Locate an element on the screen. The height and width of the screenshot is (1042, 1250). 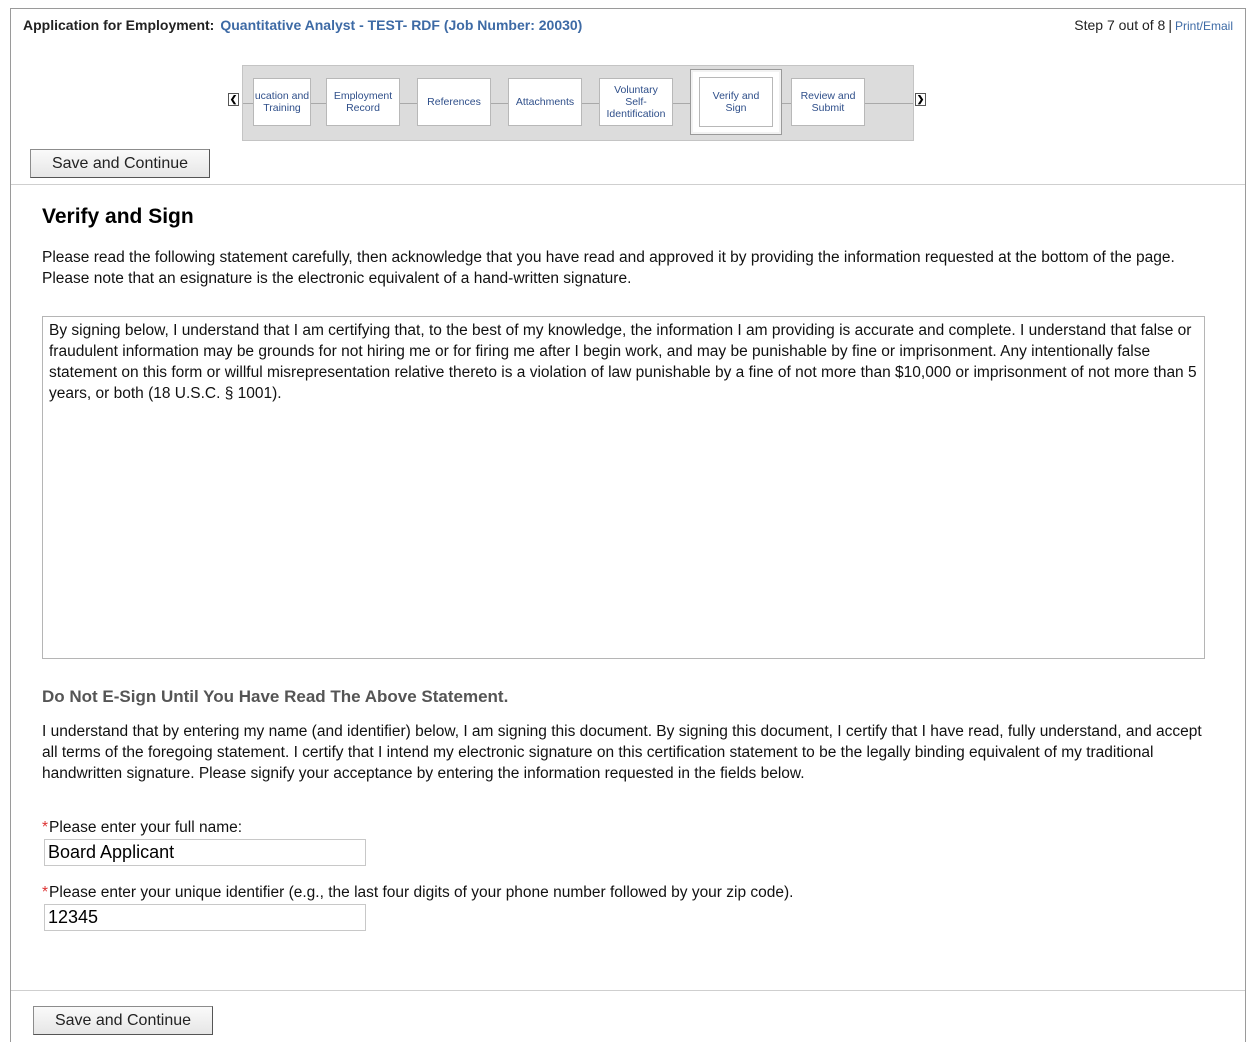
step-verify-and-sign: Verify and Sign is located at coordinates (736, 102).